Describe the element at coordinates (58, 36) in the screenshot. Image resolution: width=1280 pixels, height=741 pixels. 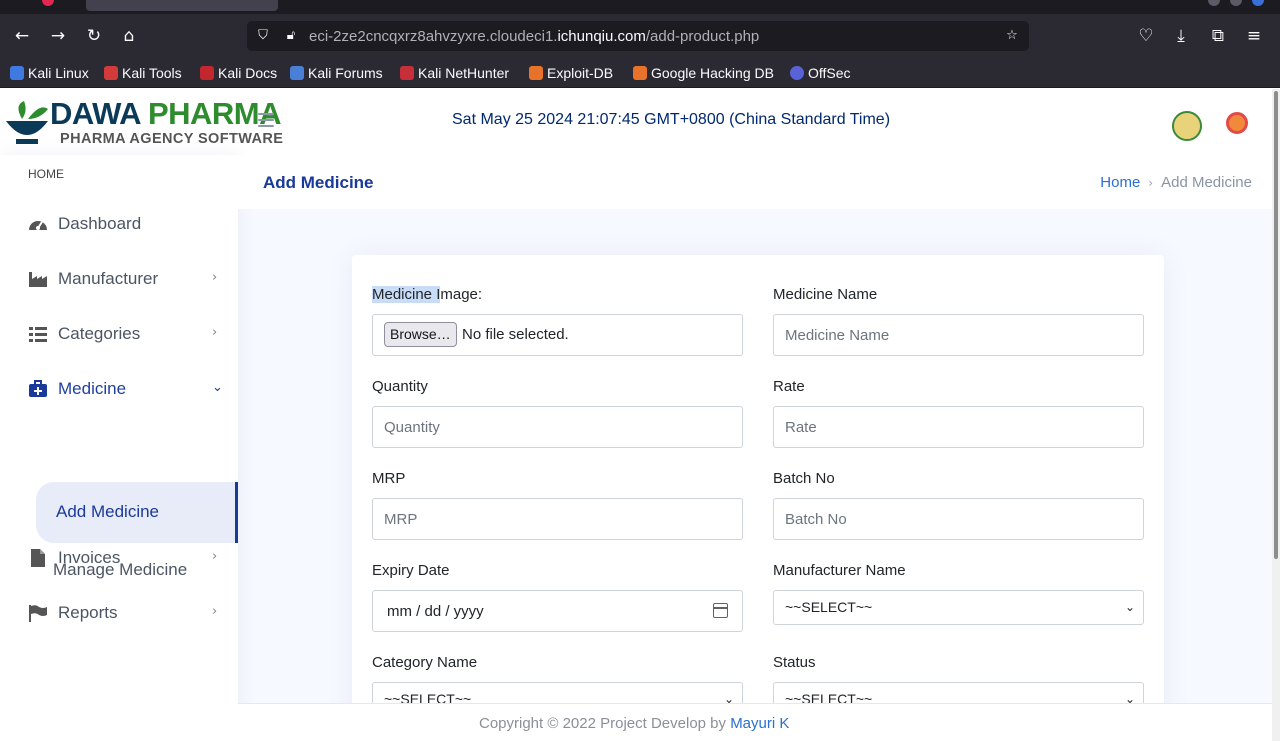
I see `forward-arrow-icon: →` at that location.